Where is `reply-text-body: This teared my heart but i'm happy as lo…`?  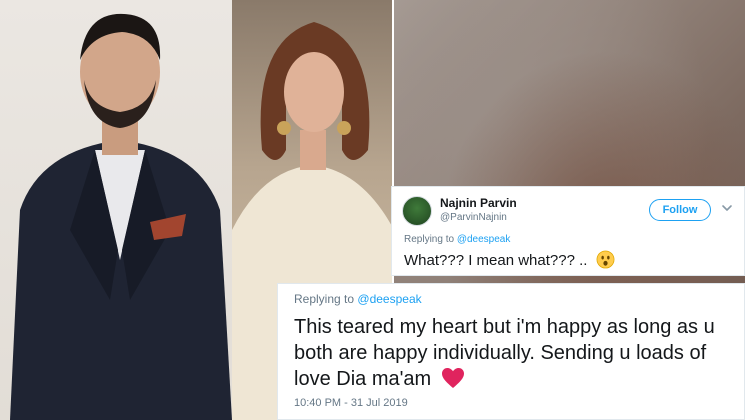
reply-text-body: This teared my heart but i'm happy as lo… is located at coordinates (504, 353).